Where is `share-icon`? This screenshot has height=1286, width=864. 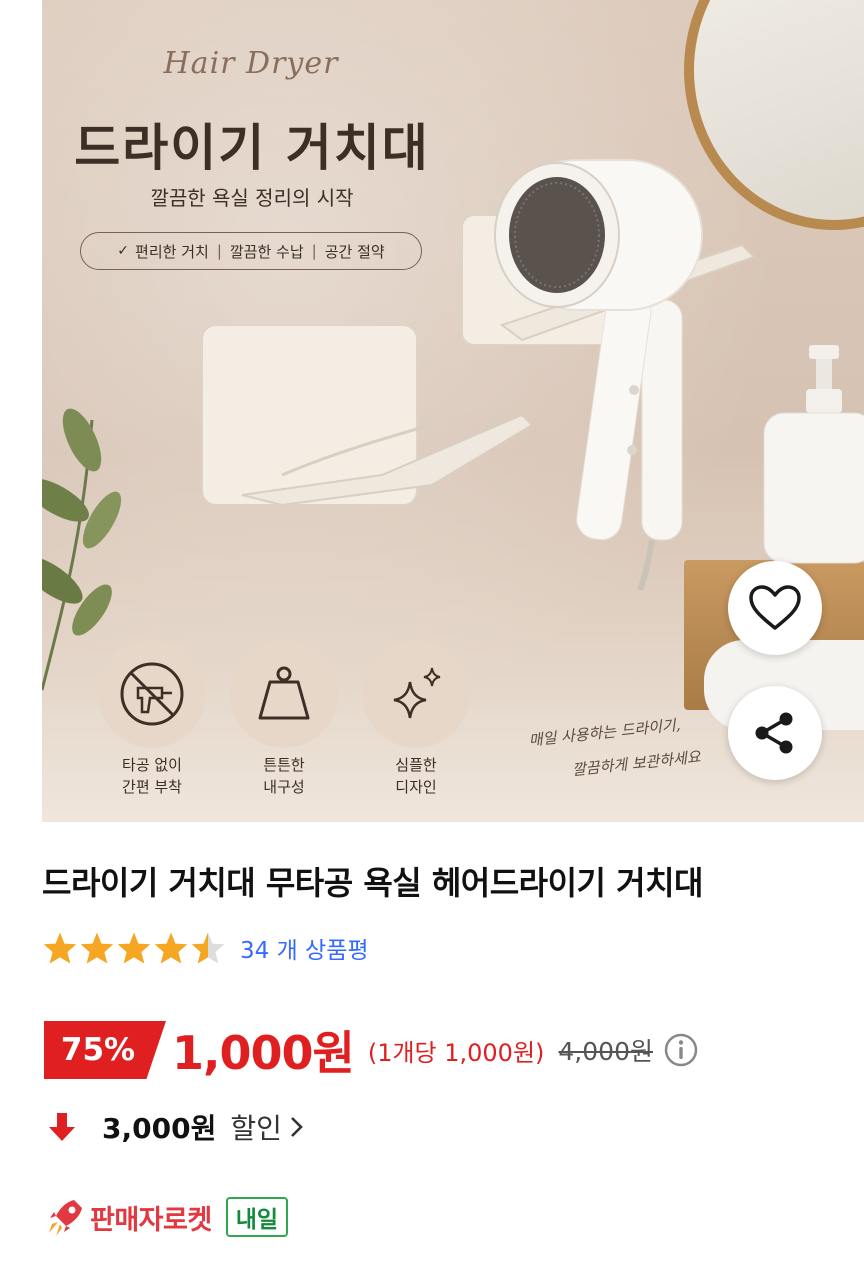
share-icon is located at coordinates (774, 733).